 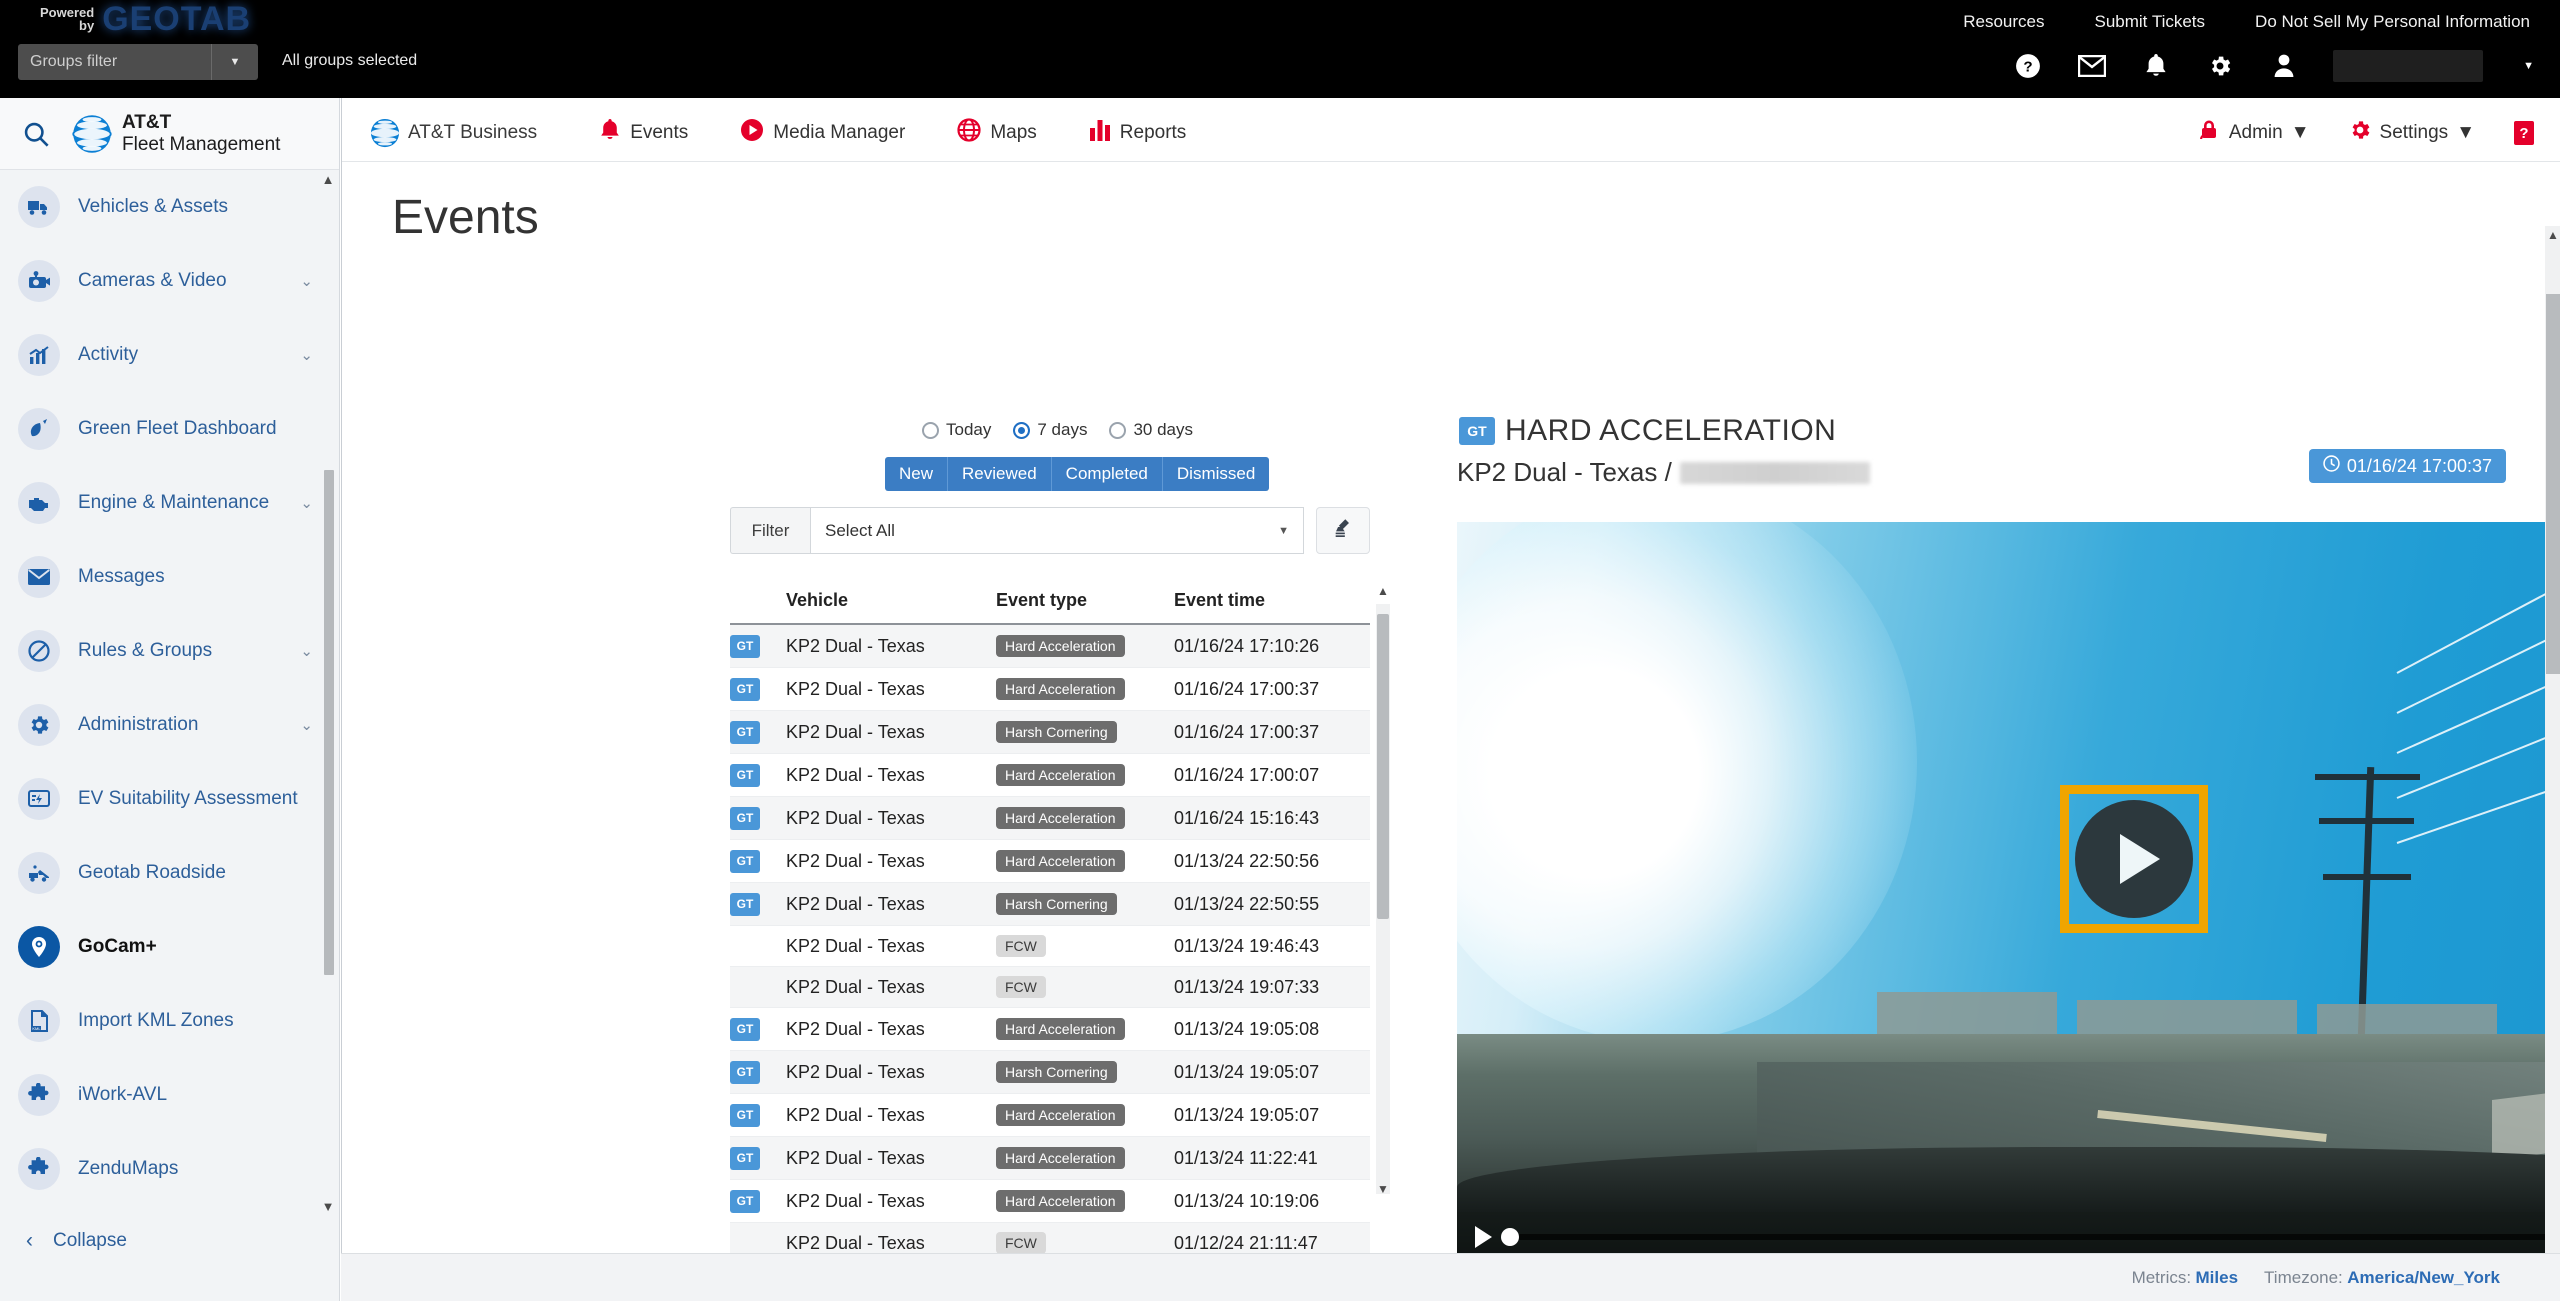 I want to click on clear-filter-button, so click(x=1343, y=530).